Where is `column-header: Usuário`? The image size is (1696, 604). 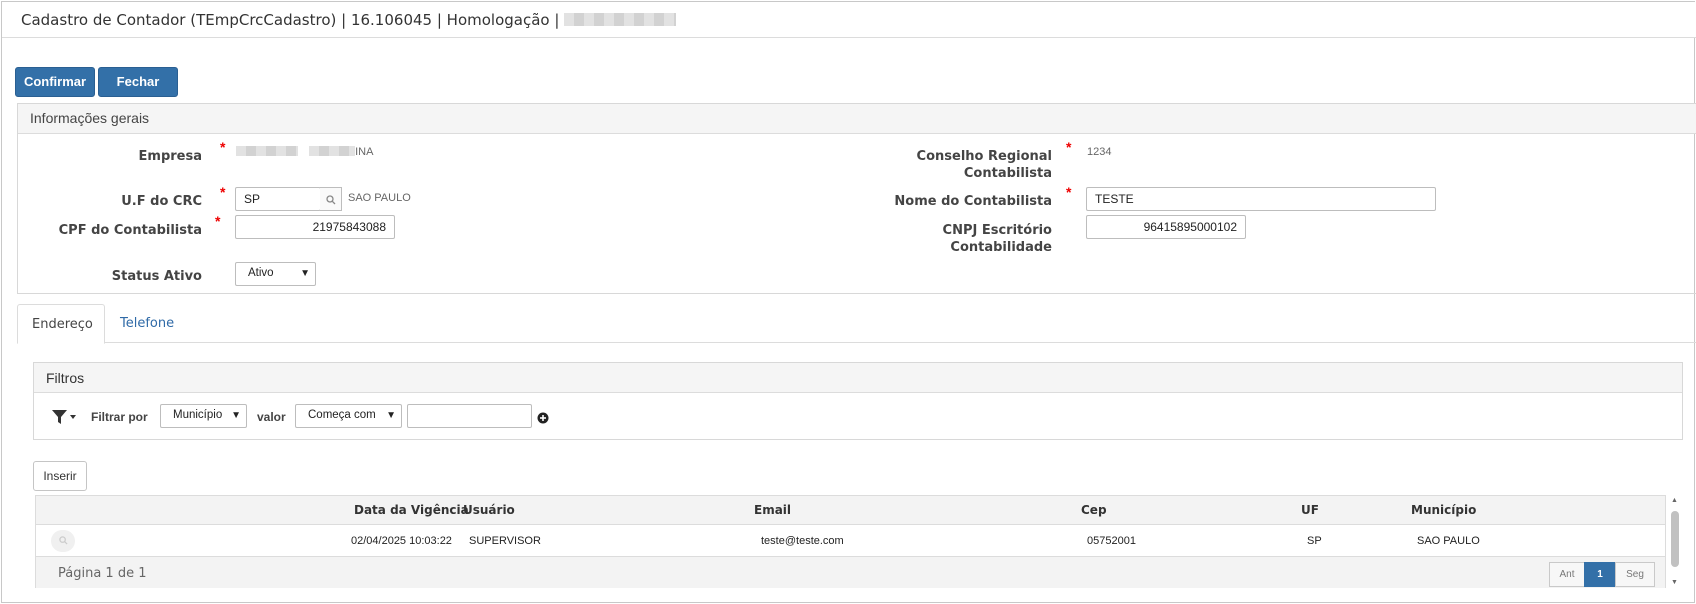 column-header: Usuário is located at coordinates (489, 510).